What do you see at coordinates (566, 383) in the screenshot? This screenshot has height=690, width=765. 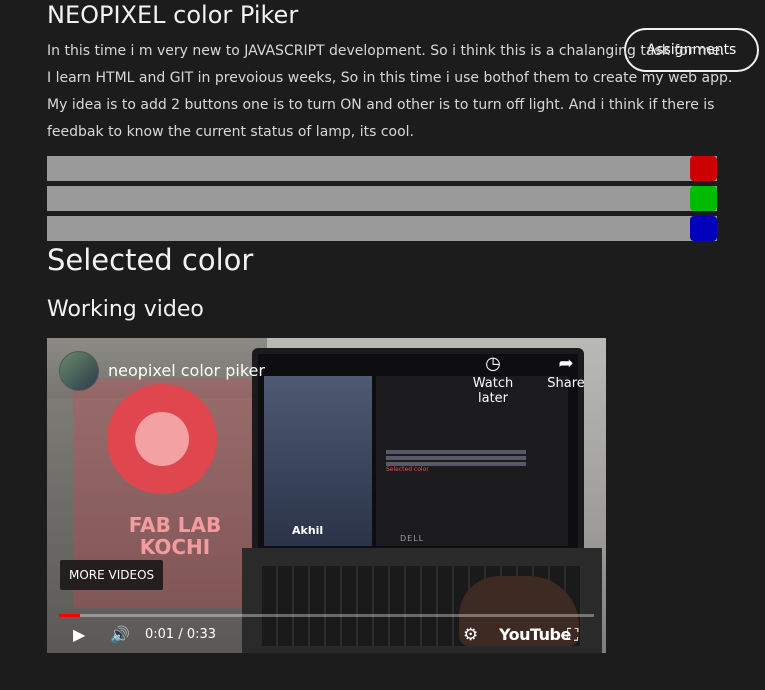 I see `share-label: Share` at bounding box center [566, 383].